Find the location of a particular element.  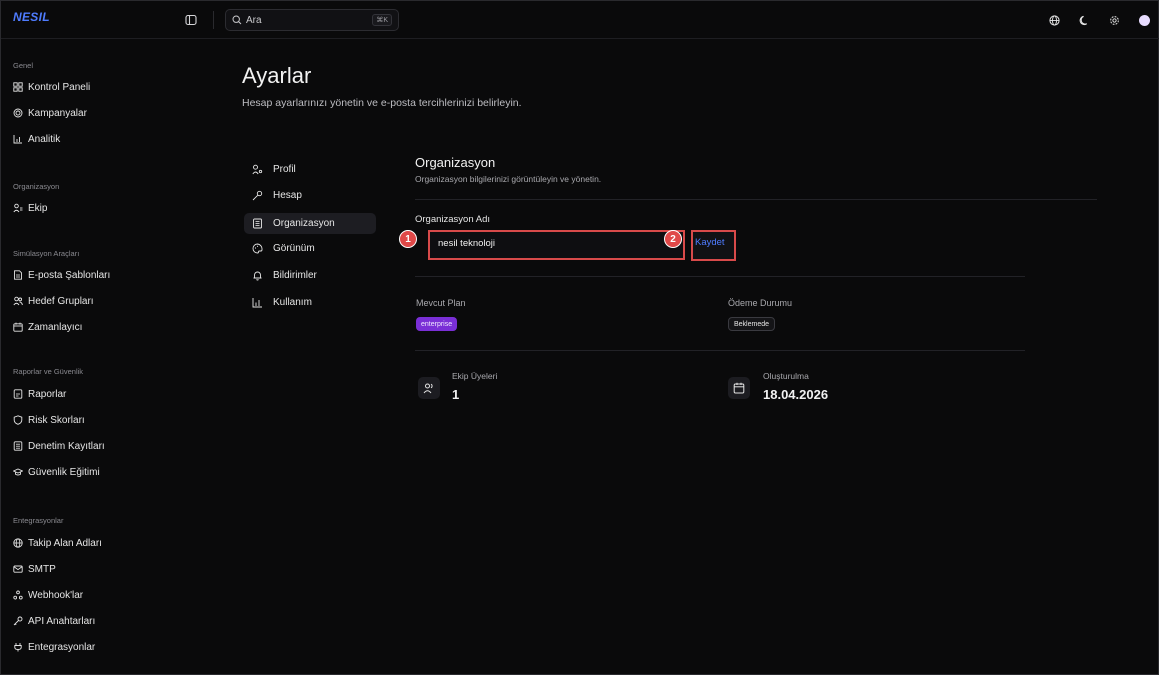

payment-status-label: Ödeme Durumu is located at coordinates (760, 303).